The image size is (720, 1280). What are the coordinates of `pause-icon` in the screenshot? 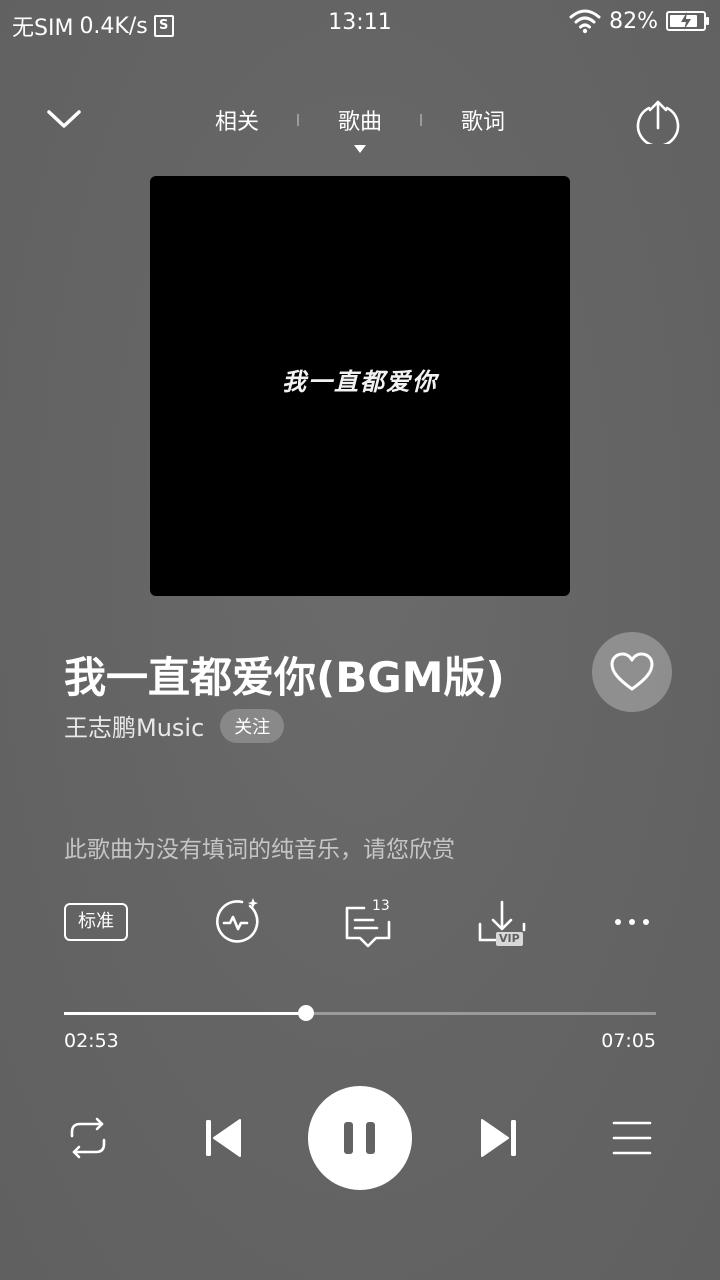 It's located at (348, 1138).